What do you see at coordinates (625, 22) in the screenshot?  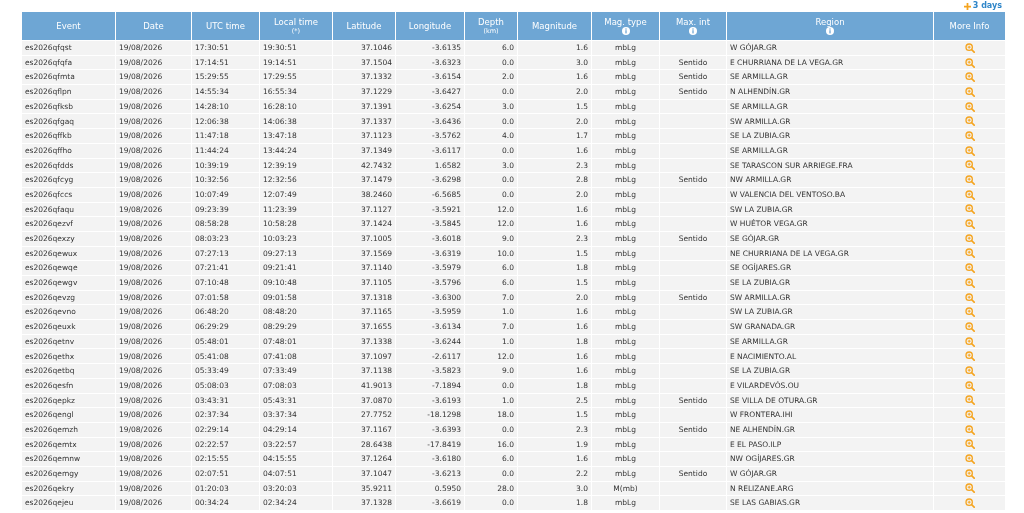 I see `column-header: Mag. type` at bounding box center [625, 22].